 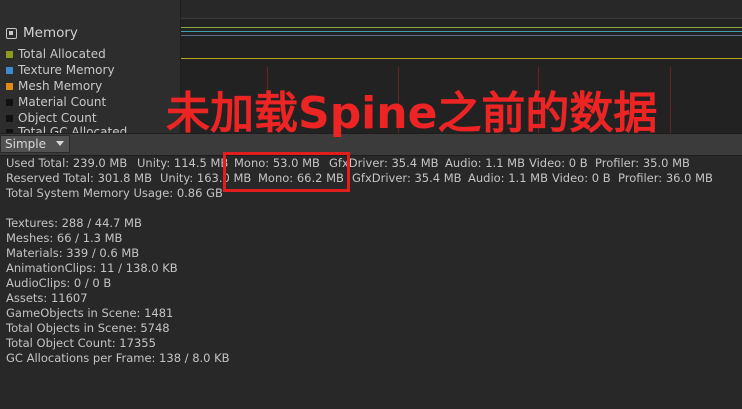 I want to click on legend-item-mesh-memory: Mesh Memory, so click(x=54, y=86).